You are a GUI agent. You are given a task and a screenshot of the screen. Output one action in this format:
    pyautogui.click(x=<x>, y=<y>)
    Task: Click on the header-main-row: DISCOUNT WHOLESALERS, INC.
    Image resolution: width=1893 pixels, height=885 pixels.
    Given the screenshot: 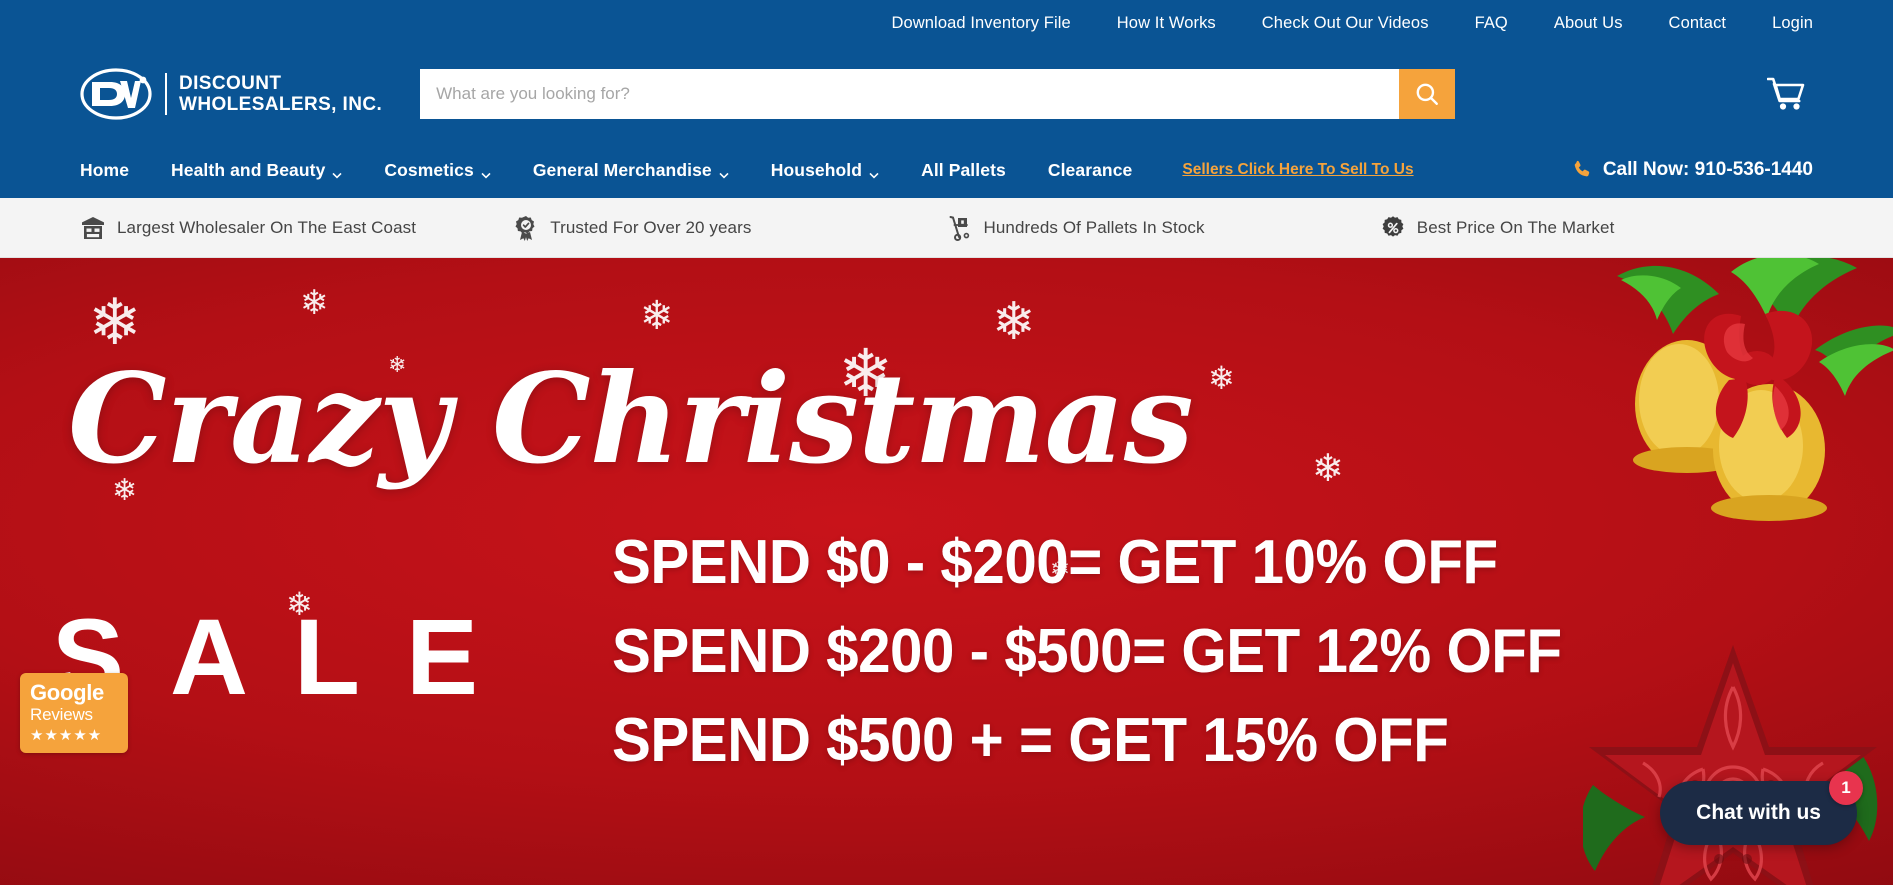 What is the action you would take?
    pyautogui.click(x=946, y=94)
    